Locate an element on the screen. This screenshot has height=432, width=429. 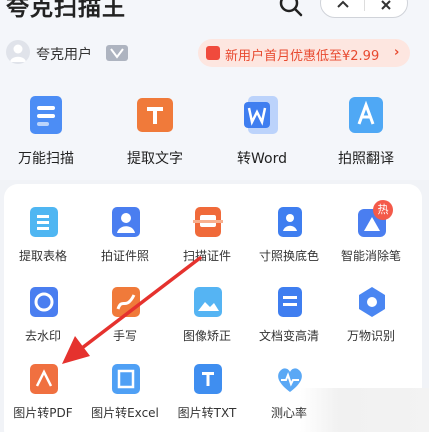
translate-icon is located at coordinates (366, 115).